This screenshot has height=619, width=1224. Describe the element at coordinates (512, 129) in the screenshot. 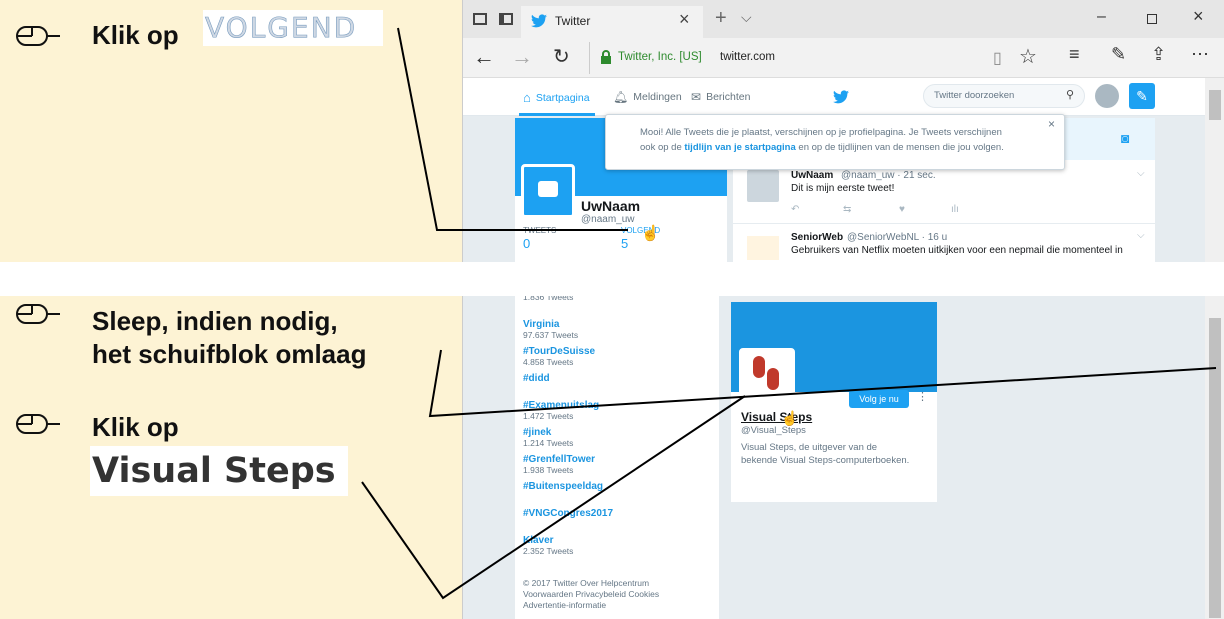

I see `callout-step1` at that location.